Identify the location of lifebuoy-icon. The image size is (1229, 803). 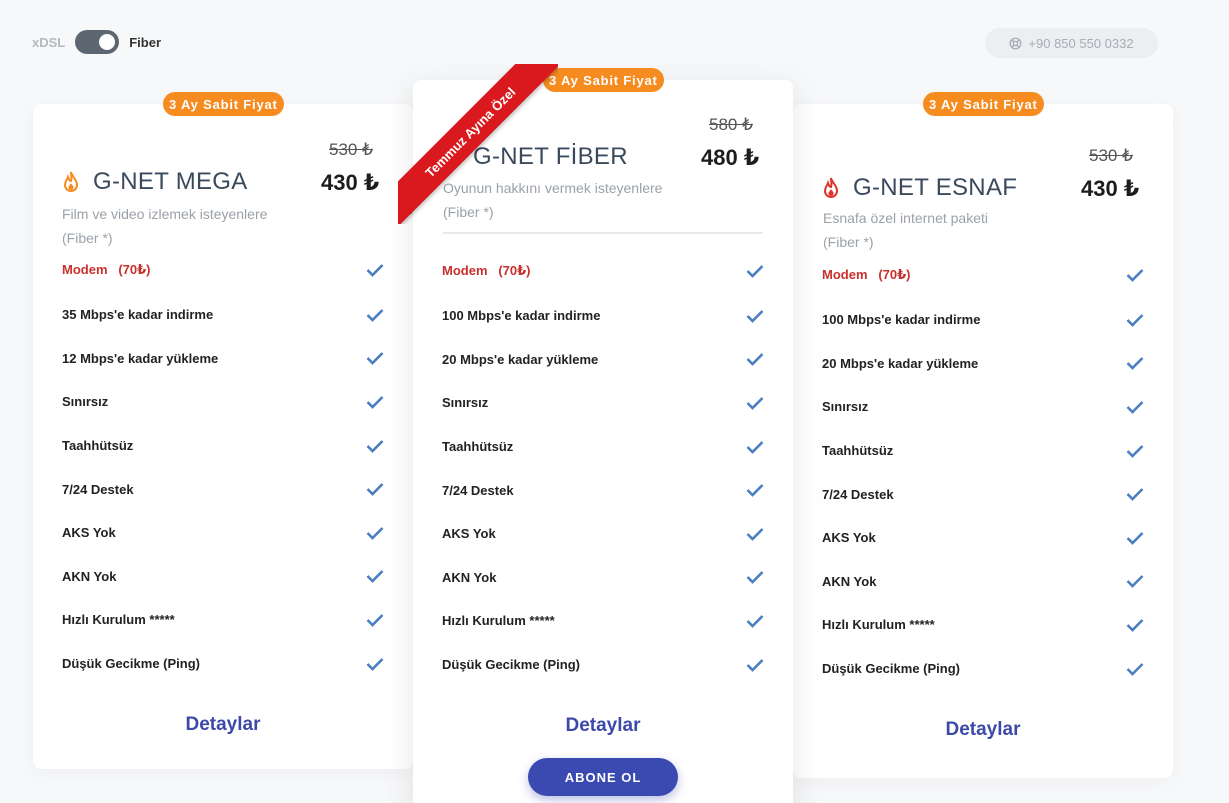
(1015, 43).